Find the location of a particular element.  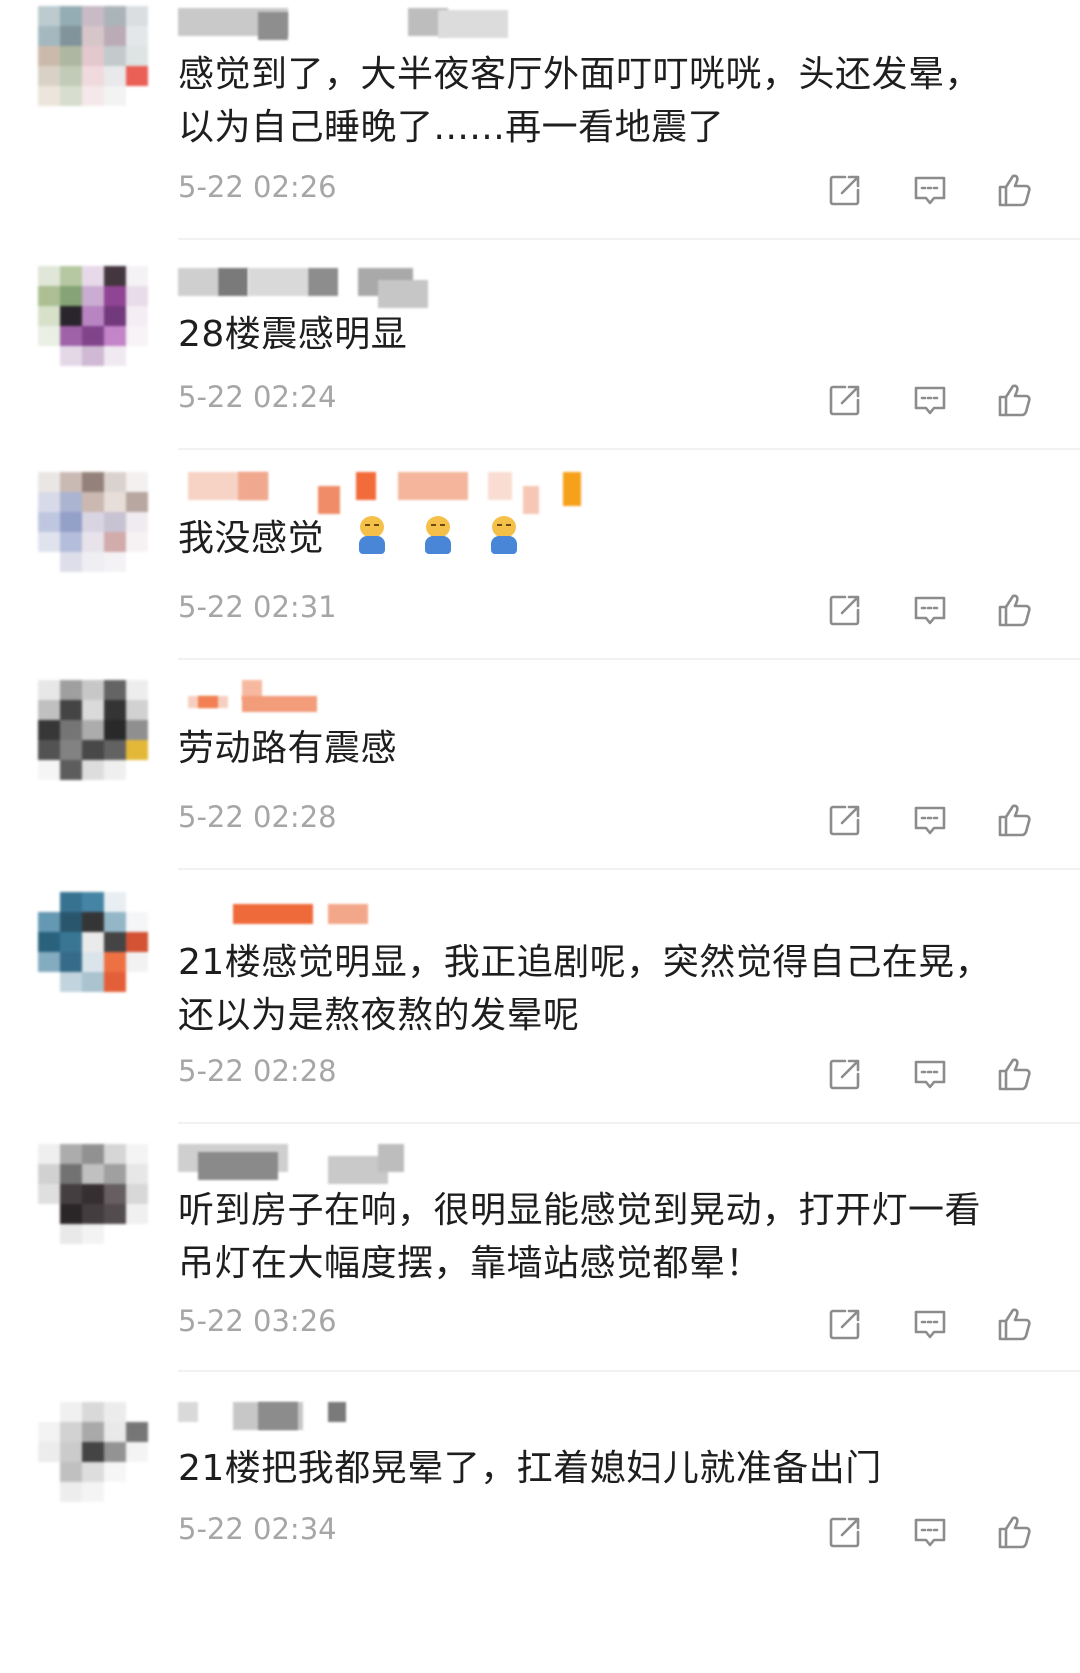

comment-text: 21楼感觉明显，我正追剧呢，突然觉得自己在晃， 还以为是熬夜熬的发晕呢 is located at coordinates (585, 989).